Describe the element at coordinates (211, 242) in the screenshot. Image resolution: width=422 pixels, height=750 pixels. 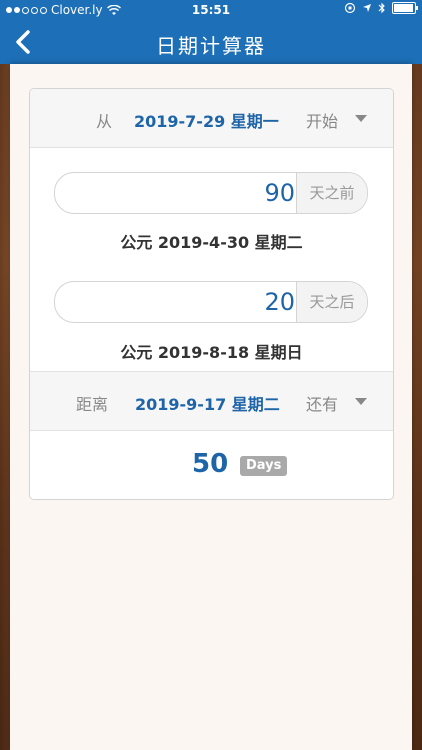
I see `days-before-result: 公元 2019-4-30 星期二` at that location.